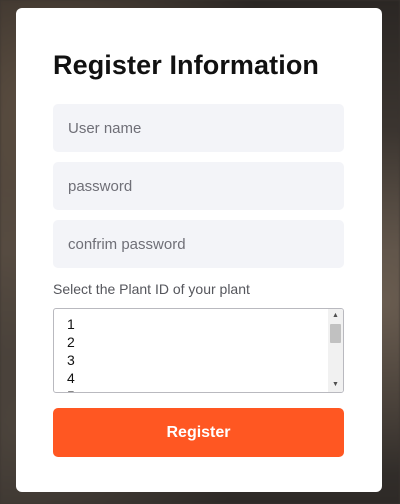  I want to click on plant-id-option: 3, so click(71, 360).